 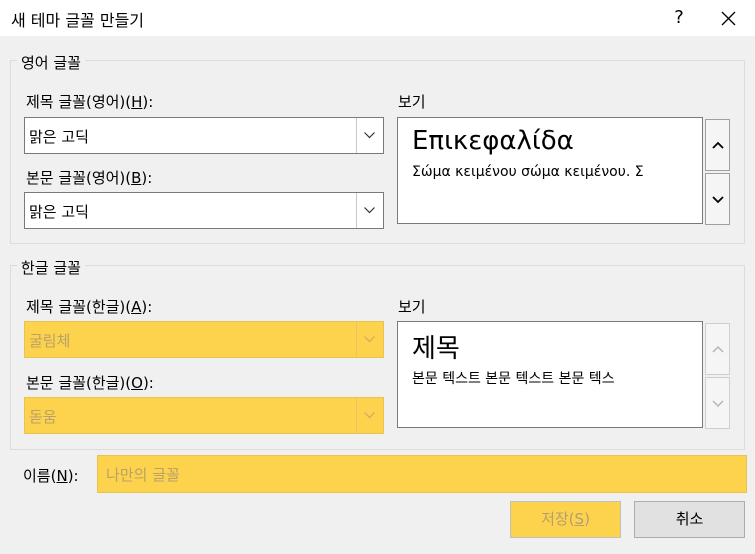 I want to click on latin-group-label: 영어 글꼴, so click(x=51, y=62).